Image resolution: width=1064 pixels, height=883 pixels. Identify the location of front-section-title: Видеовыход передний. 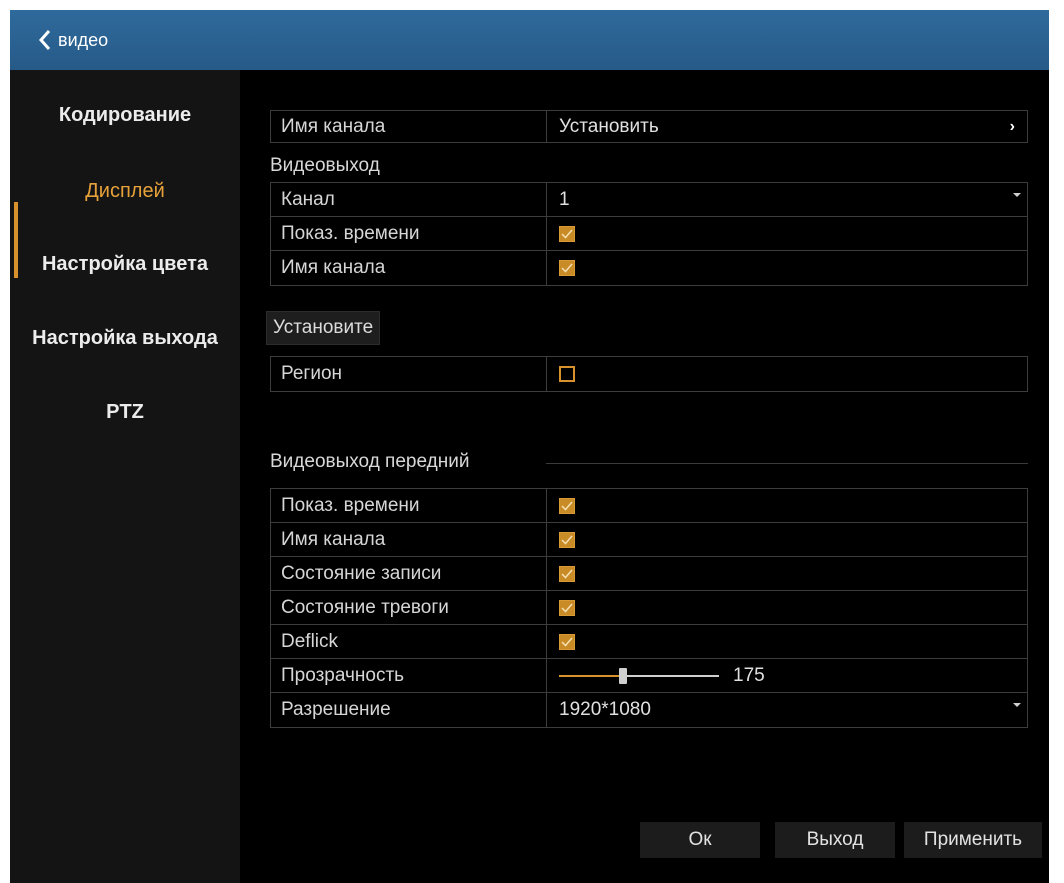
(369, 462).